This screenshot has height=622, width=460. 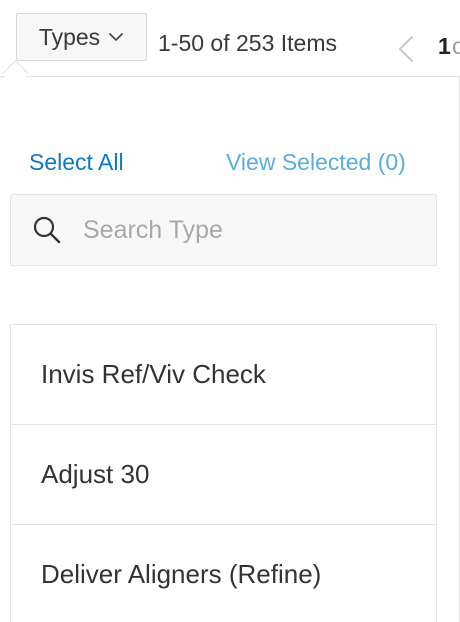 I want to click on list-item-label: Deliver Aligners (Refine), so click(x=181, y=574).